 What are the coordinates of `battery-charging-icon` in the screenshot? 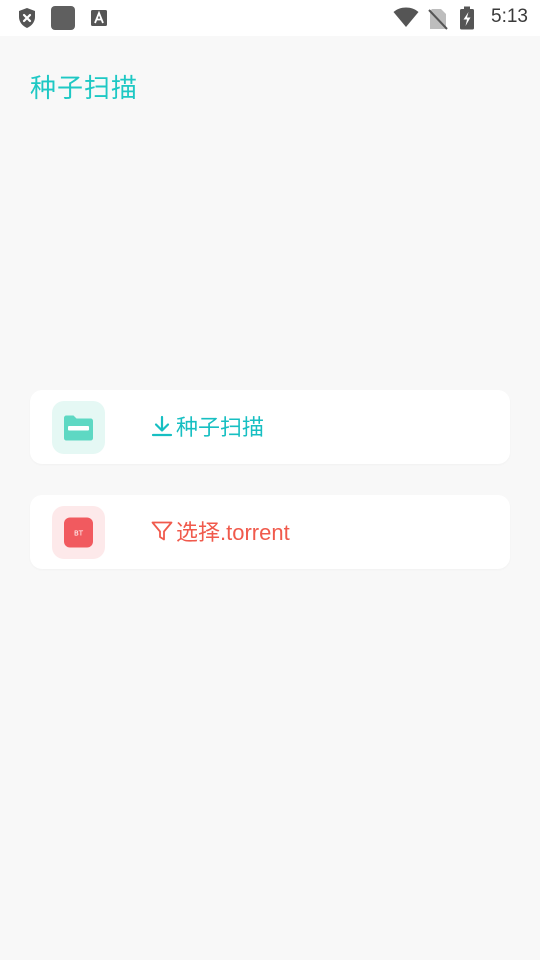 It's located at (467, 18).